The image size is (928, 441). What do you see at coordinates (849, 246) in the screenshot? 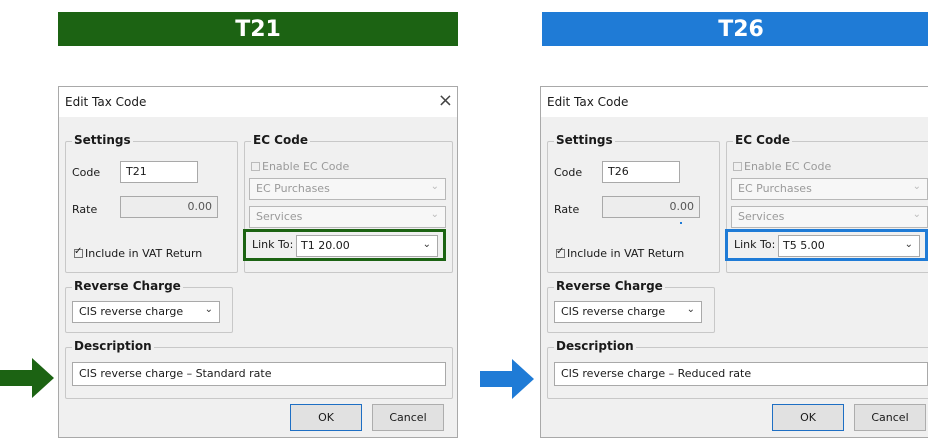
I see `link-to-select: T5 5.00 ⌄` at bounding box center [849, 246].